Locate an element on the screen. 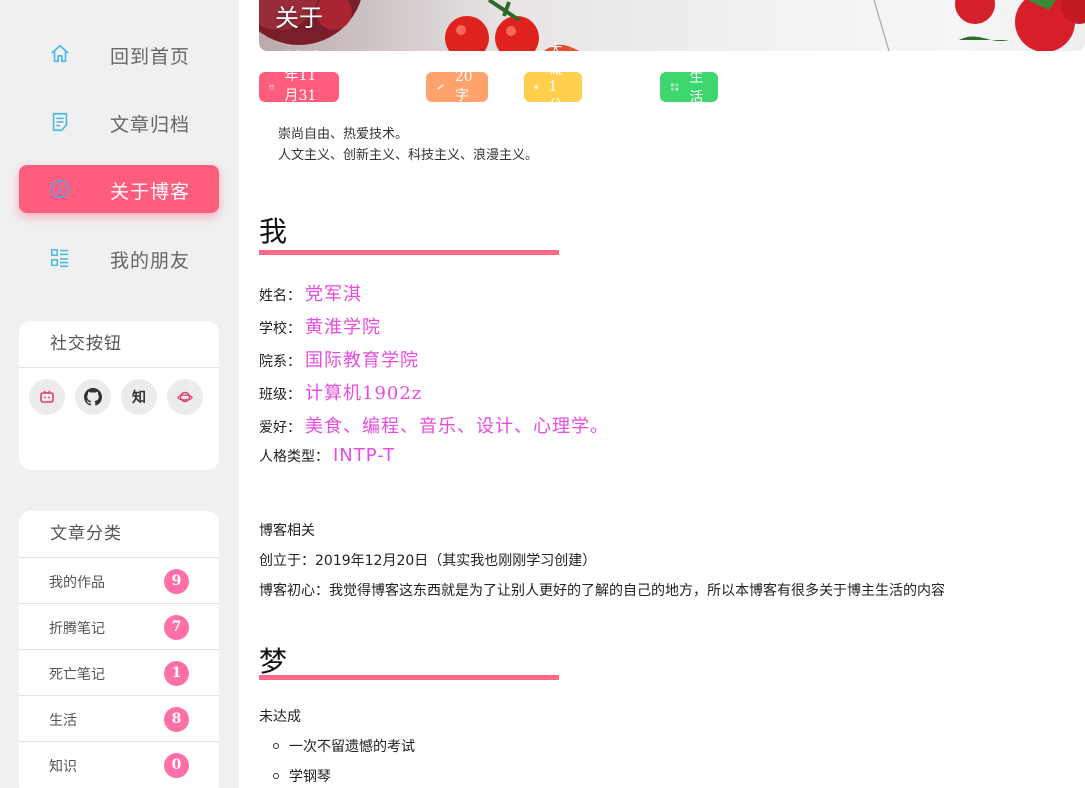  category-count-badge: 7 is located at coordinates (176, 627).